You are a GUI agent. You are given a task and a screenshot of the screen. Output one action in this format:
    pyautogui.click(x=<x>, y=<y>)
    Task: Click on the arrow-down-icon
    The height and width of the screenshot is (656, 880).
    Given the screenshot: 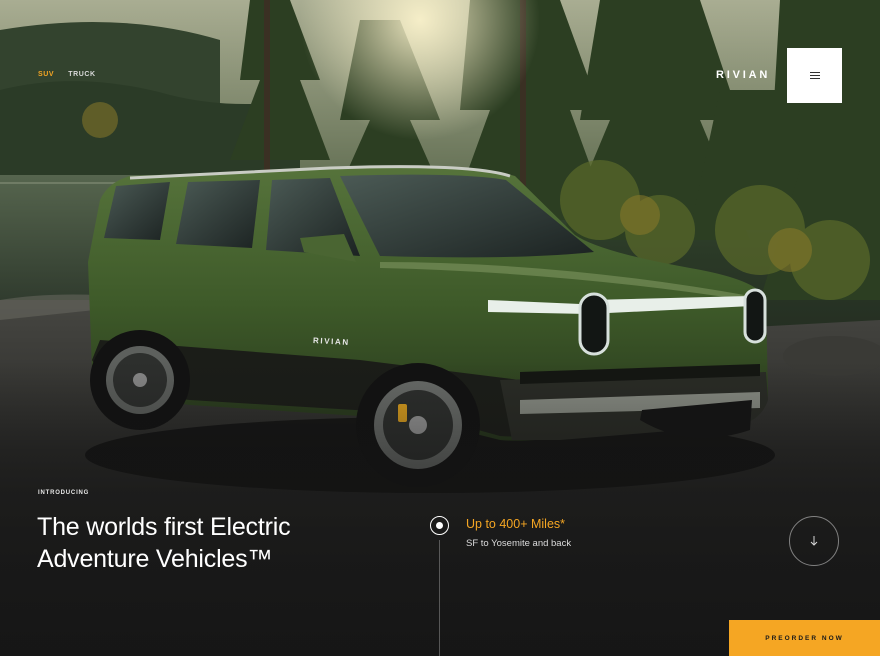 What is the action you would take?
    pyautogui.click(x=814, y=541)
    